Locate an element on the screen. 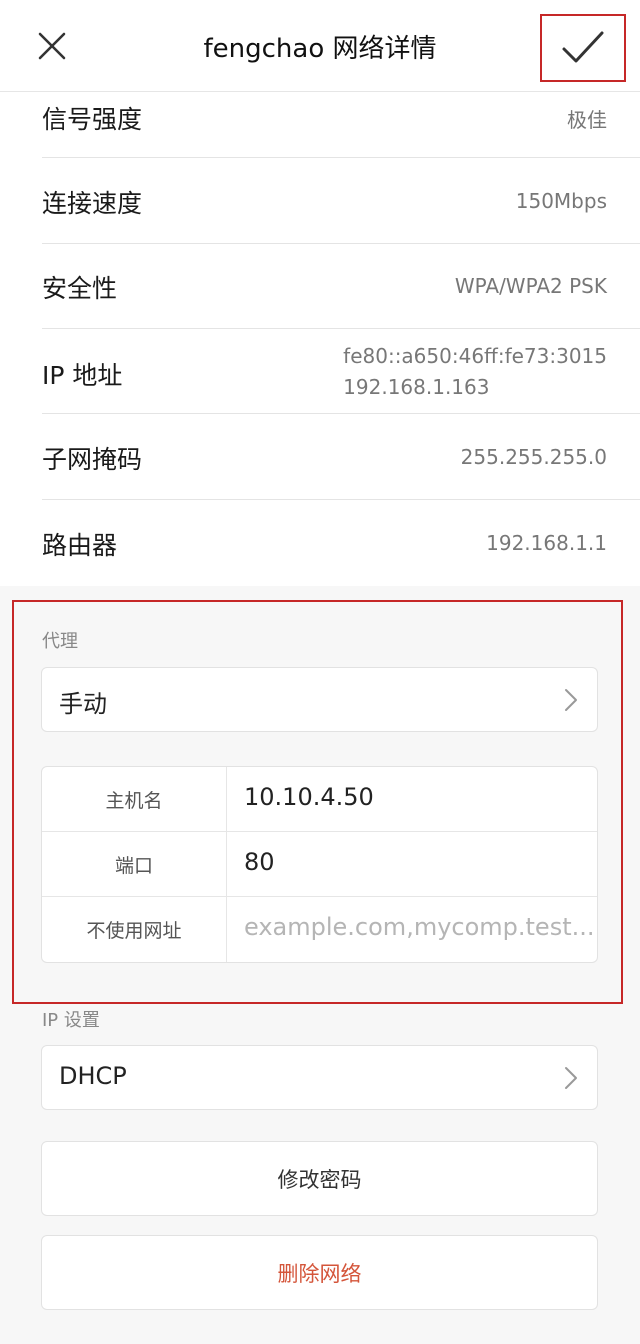  top-bar: fengchao 网络详情 is located at coordinates (320, 46).